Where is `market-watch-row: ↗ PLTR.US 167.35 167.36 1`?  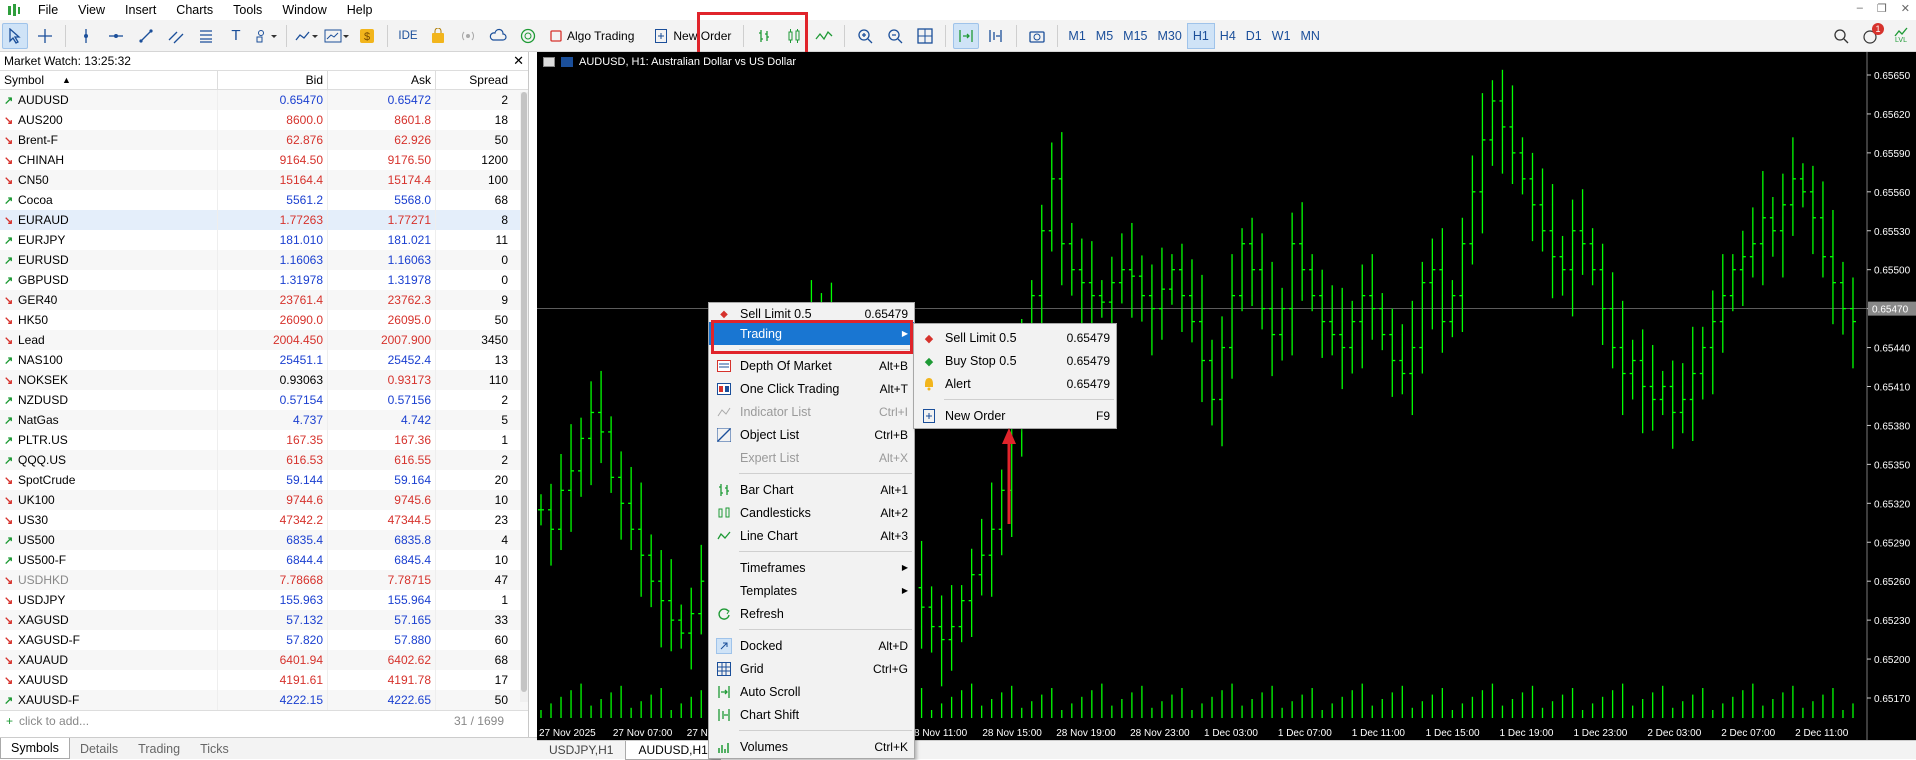 market-watch-row: ↗ PLTR.US 167.35 167.36 1 is located at coordinates (264, 440).